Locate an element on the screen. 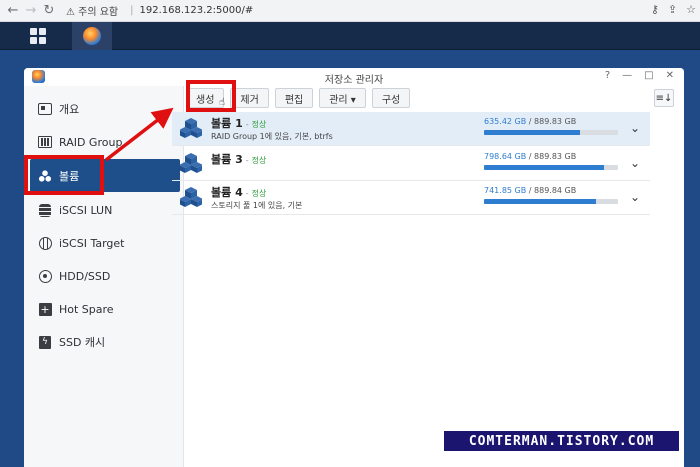  back-icon: ← is located at coordinates (13, 10).